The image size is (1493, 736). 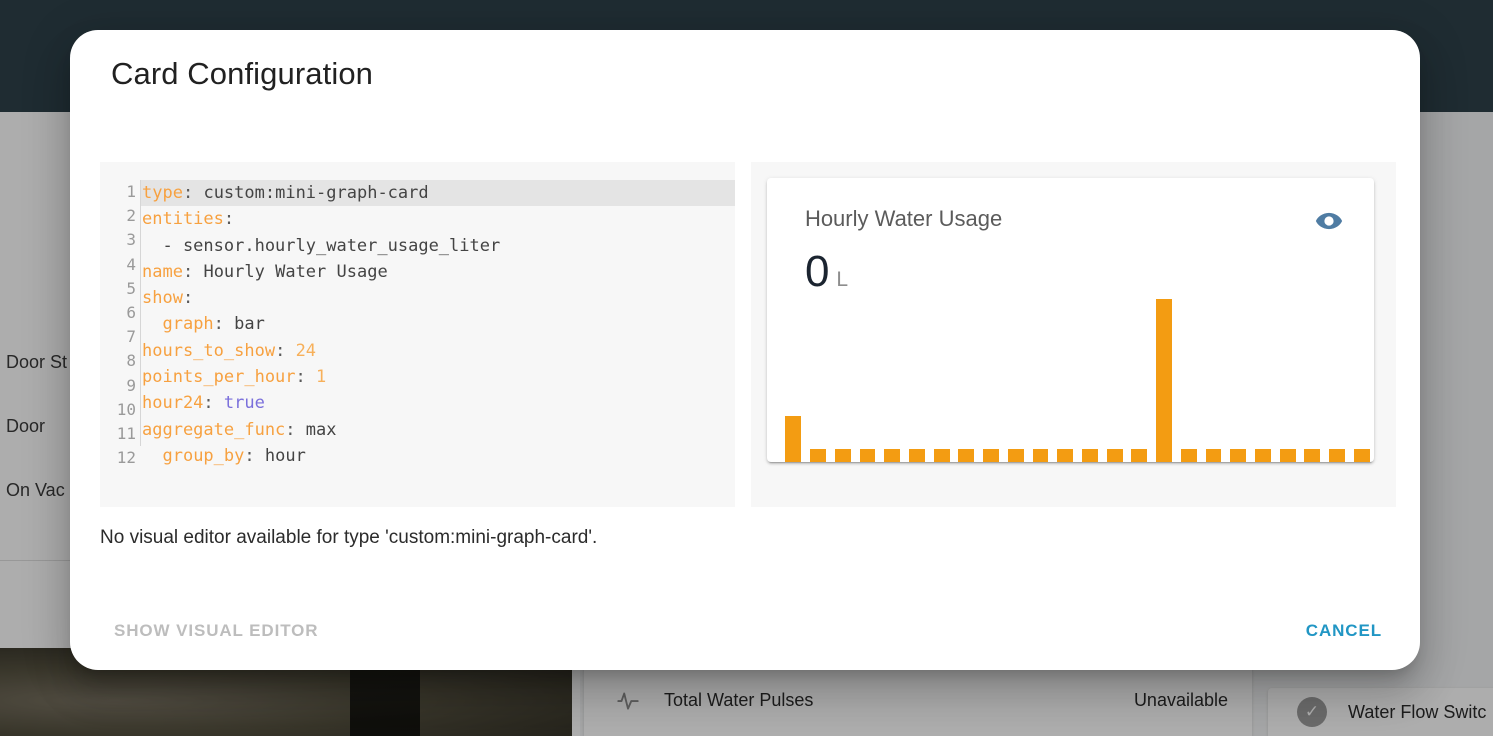 What do you see at coordinates (1329, 221) in the screenshot?
I see `eye-icon` at bounding box center [1329, 221].